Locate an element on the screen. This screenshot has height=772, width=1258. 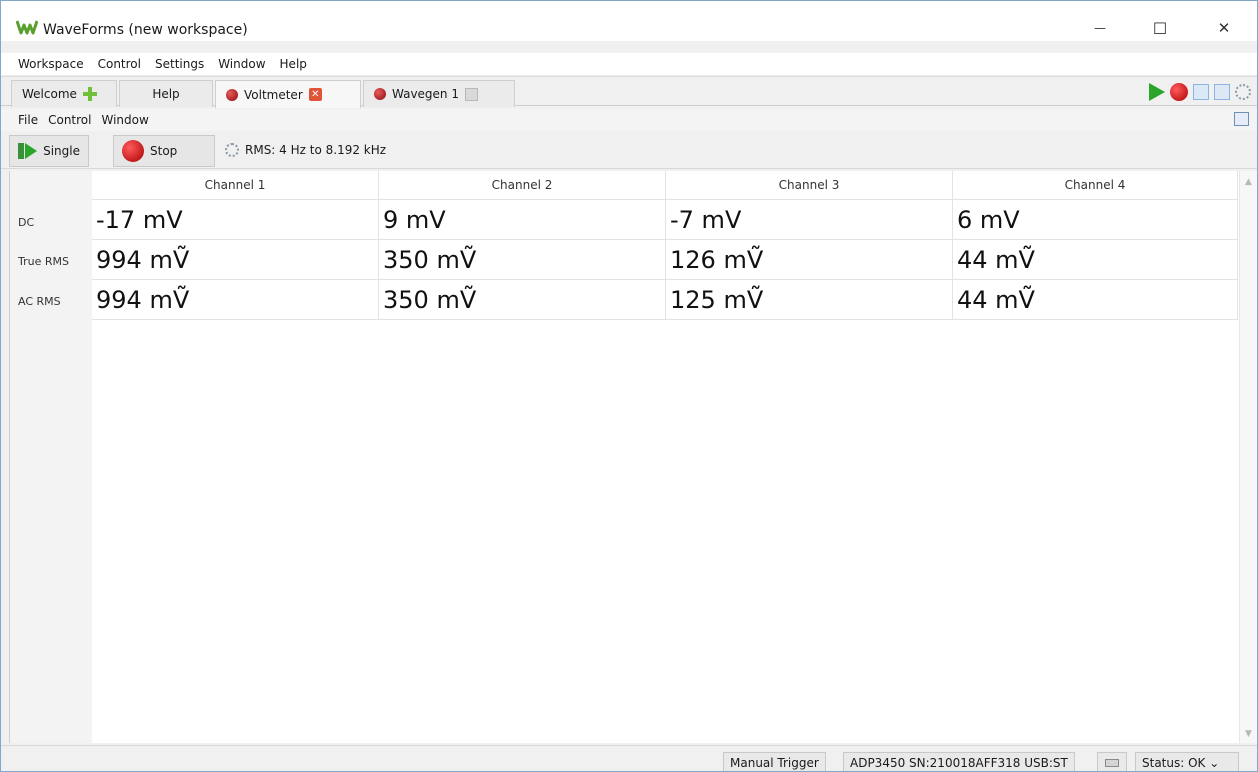
ac-rms-value-channel-3: 125 mṼ is located at coordinates (809, 299).